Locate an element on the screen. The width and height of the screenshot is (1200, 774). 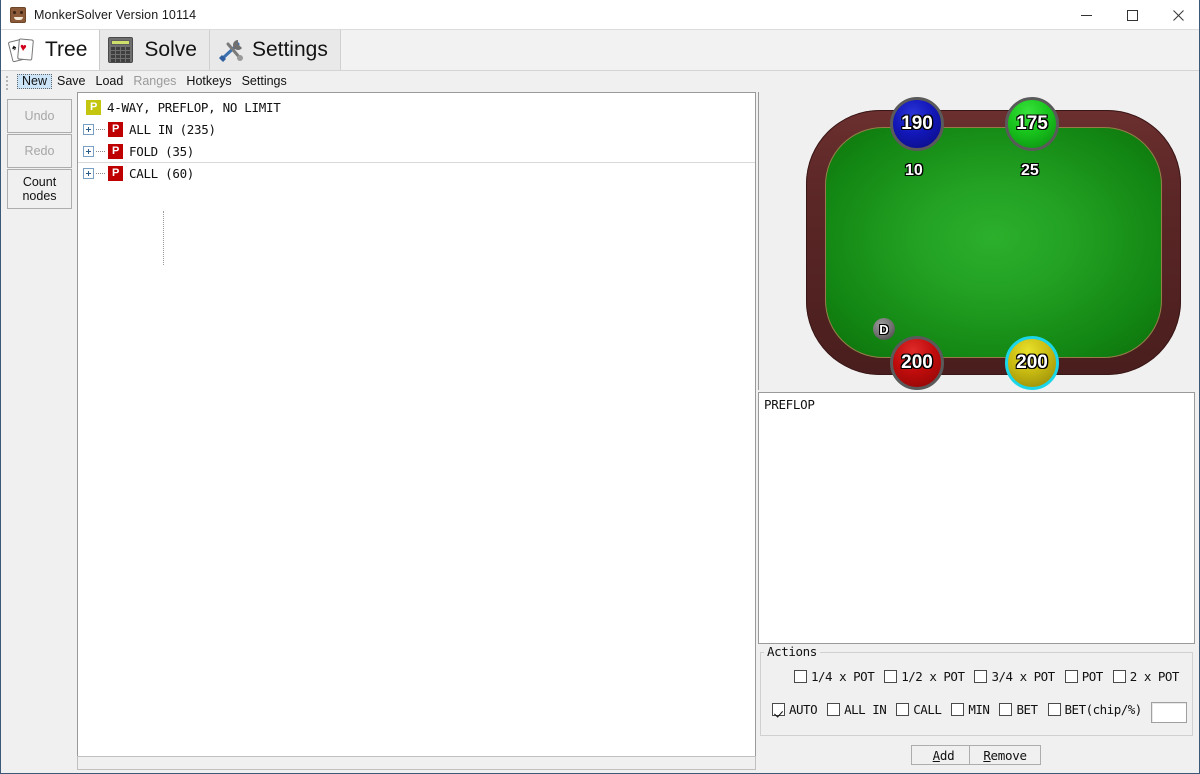
bet-amount-input is located at coordinates (1169, 712).